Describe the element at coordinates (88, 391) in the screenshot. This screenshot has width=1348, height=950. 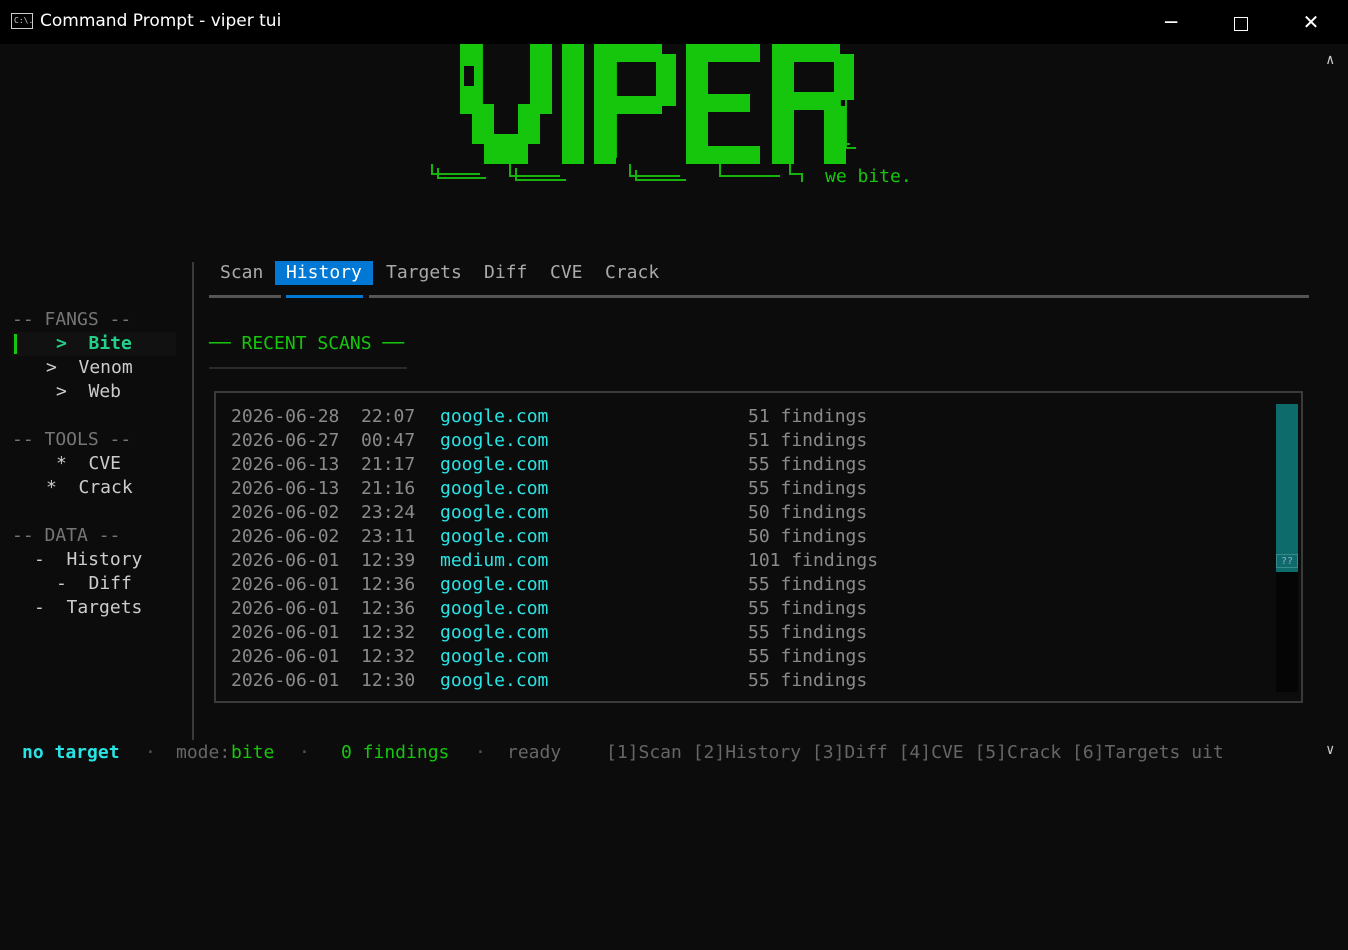
I see `sidebar-item-web: > Web` at that location.